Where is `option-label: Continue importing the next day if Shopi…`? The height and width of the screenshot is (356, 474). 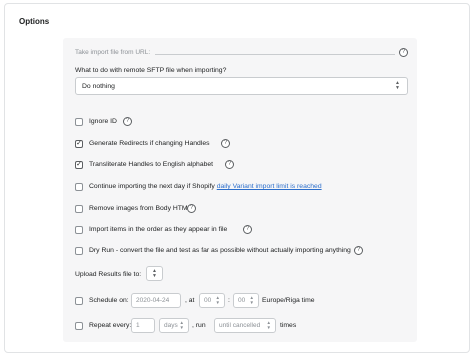
option-label: Continue importing the next day if Shopi… is located at coordinates (205, 186).